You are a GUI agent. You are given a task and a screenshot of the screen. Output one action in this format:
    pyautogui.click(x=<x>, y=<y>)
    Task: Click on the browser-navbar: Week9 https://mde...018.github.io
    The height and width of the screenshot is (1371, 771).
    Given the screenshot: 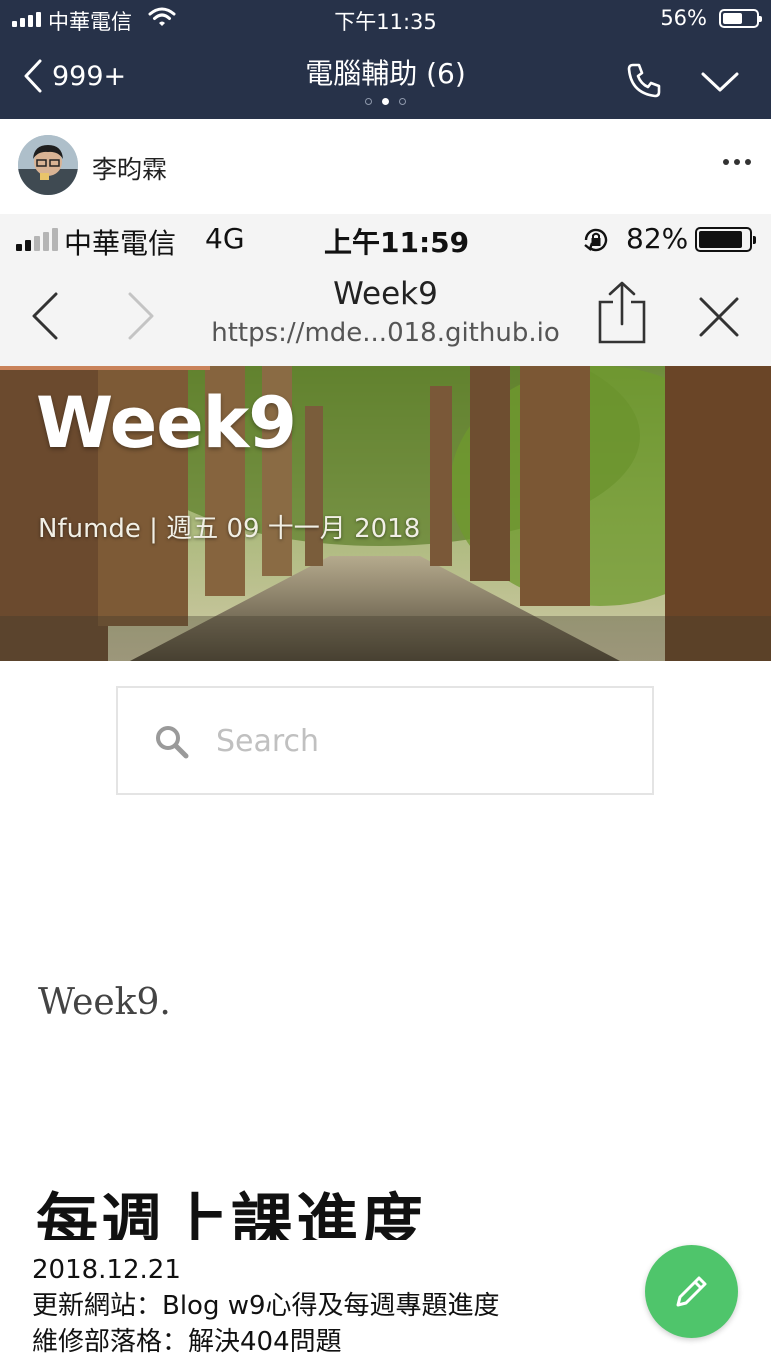 What is the action you would take?
    pyautogui.click(x=385, y=314)
    